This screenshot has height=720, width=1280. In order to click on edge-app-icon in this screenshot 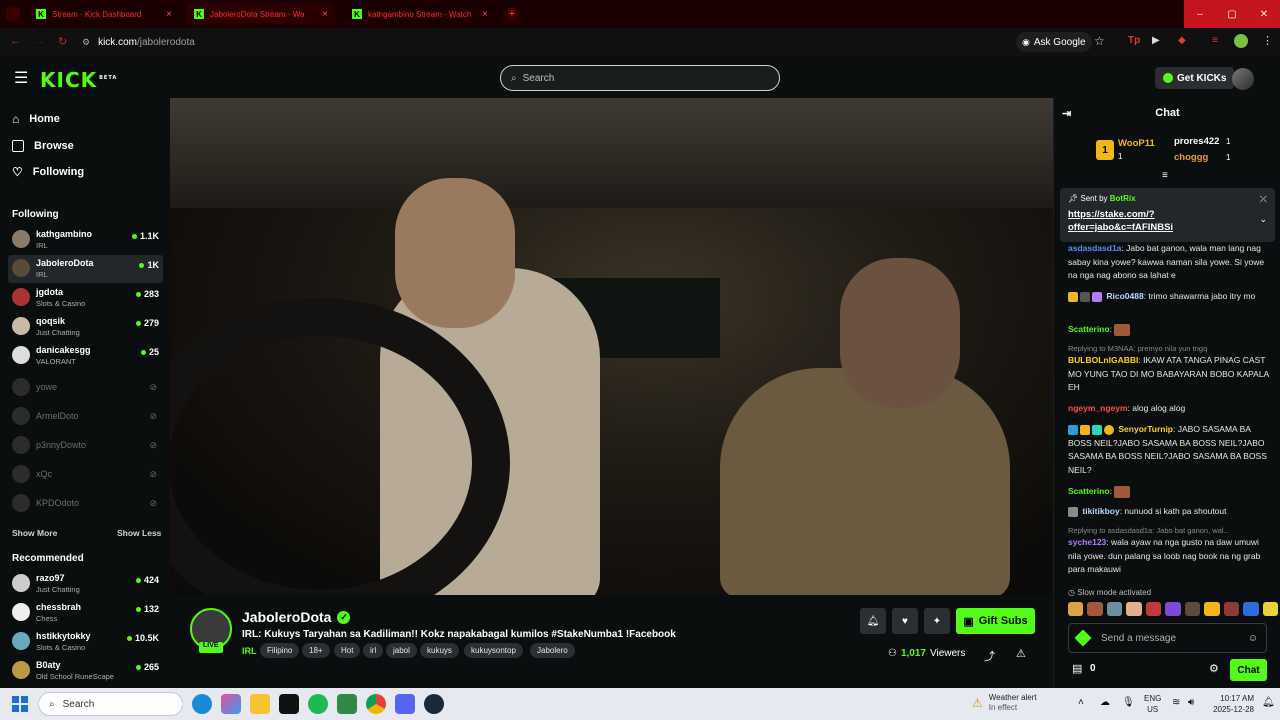, I will do `click(202, 704)`.